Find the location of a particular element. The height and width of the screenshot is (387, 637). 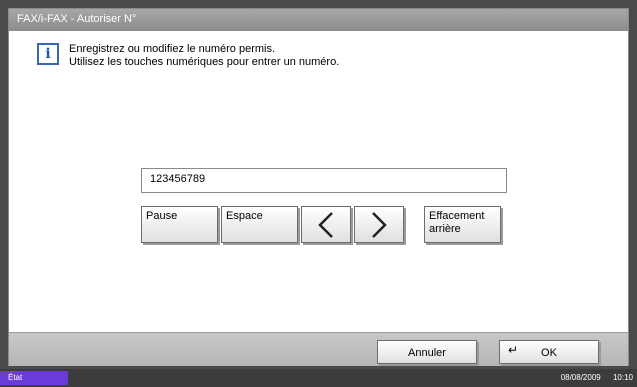

ok-label: OK is located at coordinates (549, 353).